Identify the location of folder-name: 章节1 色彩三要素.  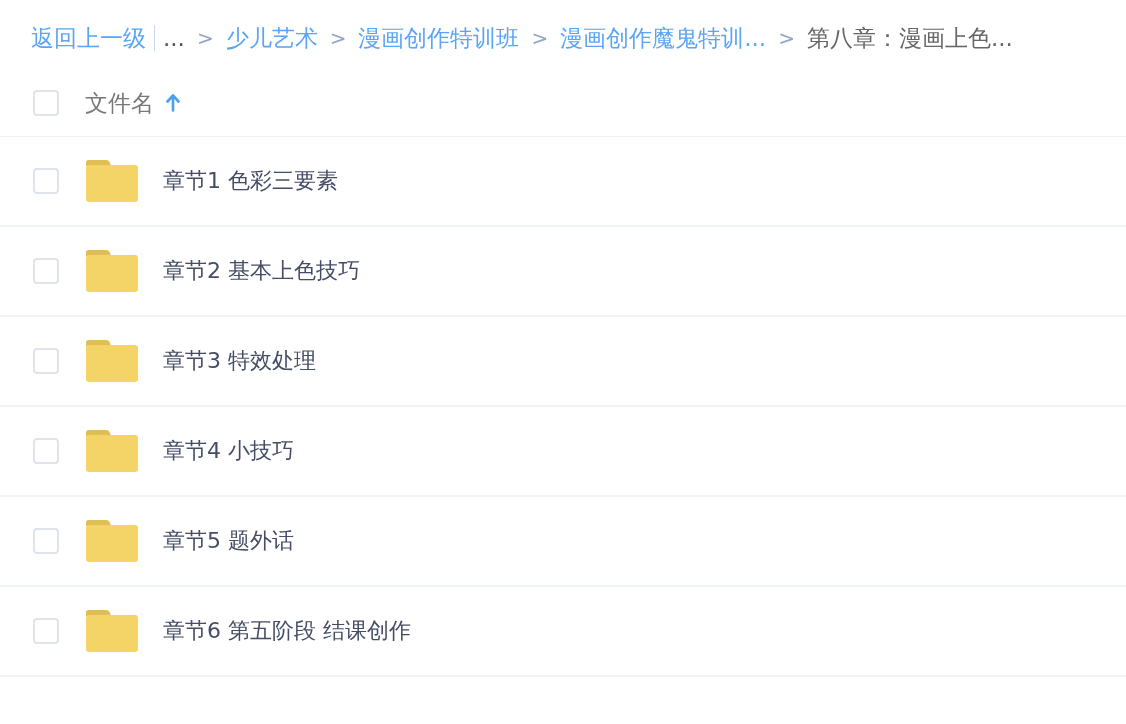
(250, 181).